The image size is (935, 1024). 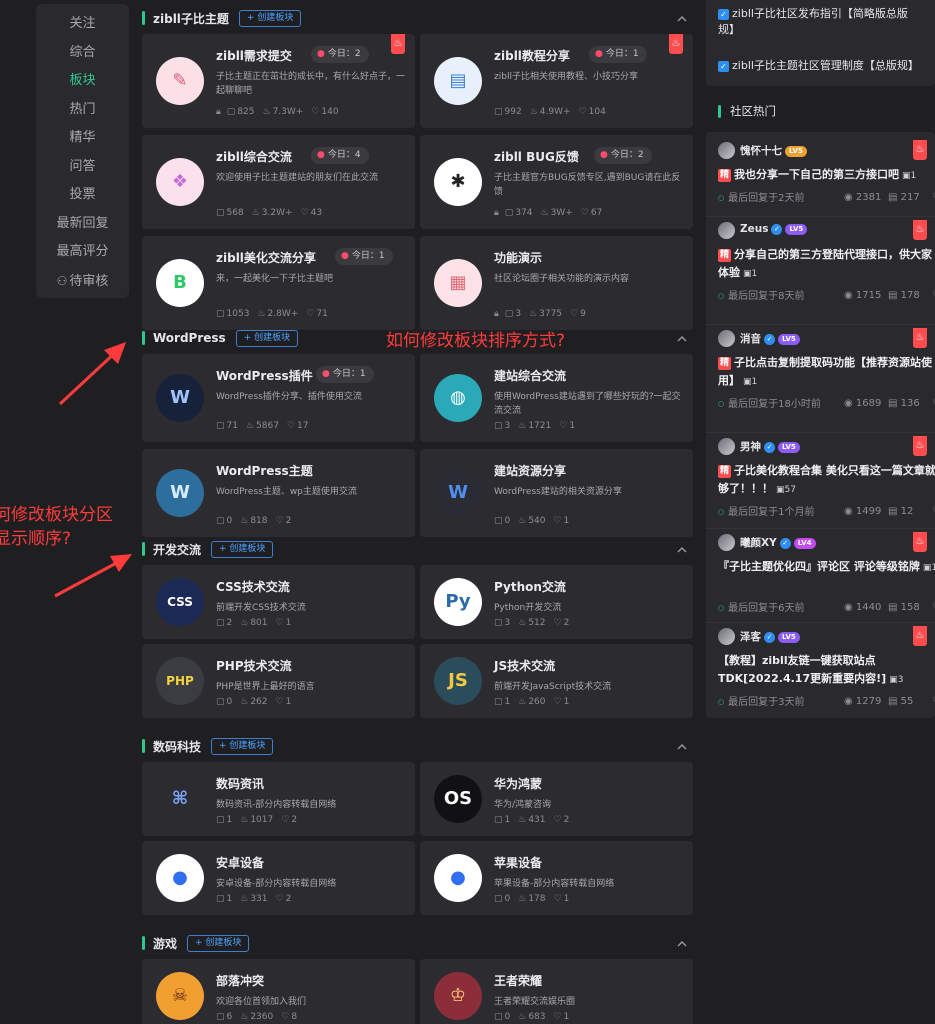 I want to click on board-card: ♔ 王者荣耀 王者荣耀交流娱乐圈 ▢ 0 ♨ 683 ♡ 1, so click(x=556, y=991).